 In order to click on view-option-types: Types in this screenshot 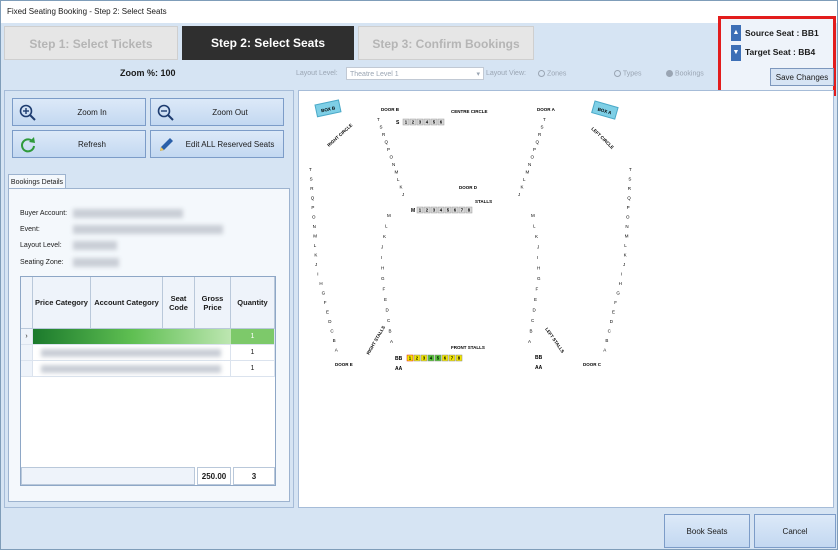, I will do `click(628, 73)`.